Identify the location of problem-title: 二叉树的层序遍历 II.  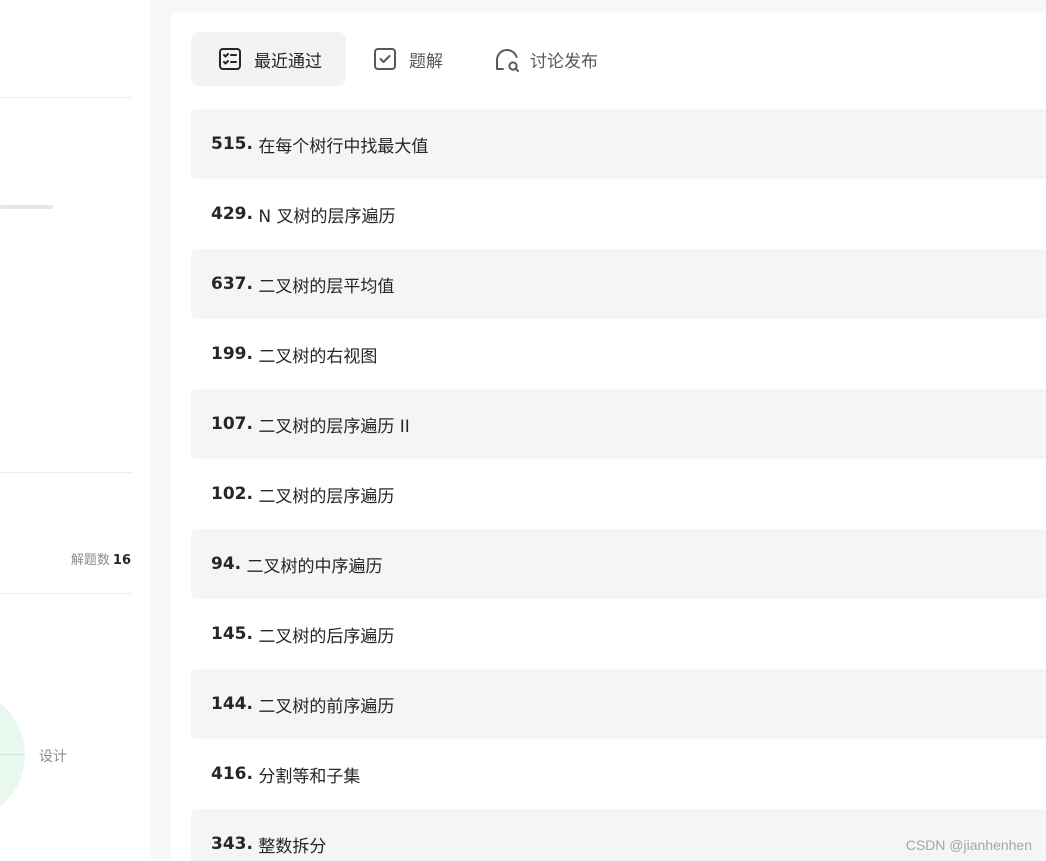
(334, 426).